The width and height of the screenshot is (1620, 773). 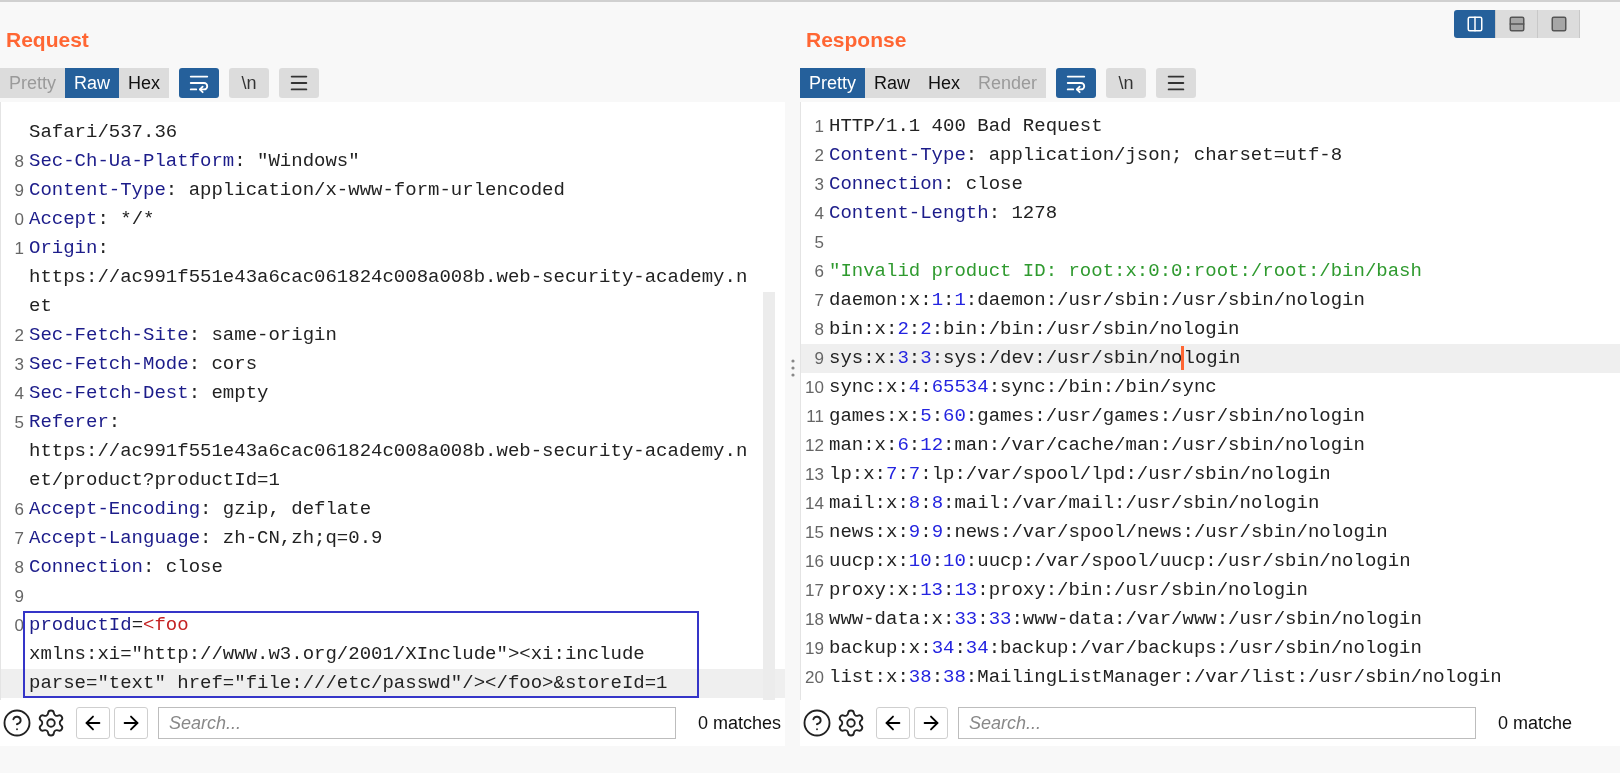 What do you see at coordinates (814, 503) in the screenshot?
I see `line-number: 14` at bounding box center [814, 503].